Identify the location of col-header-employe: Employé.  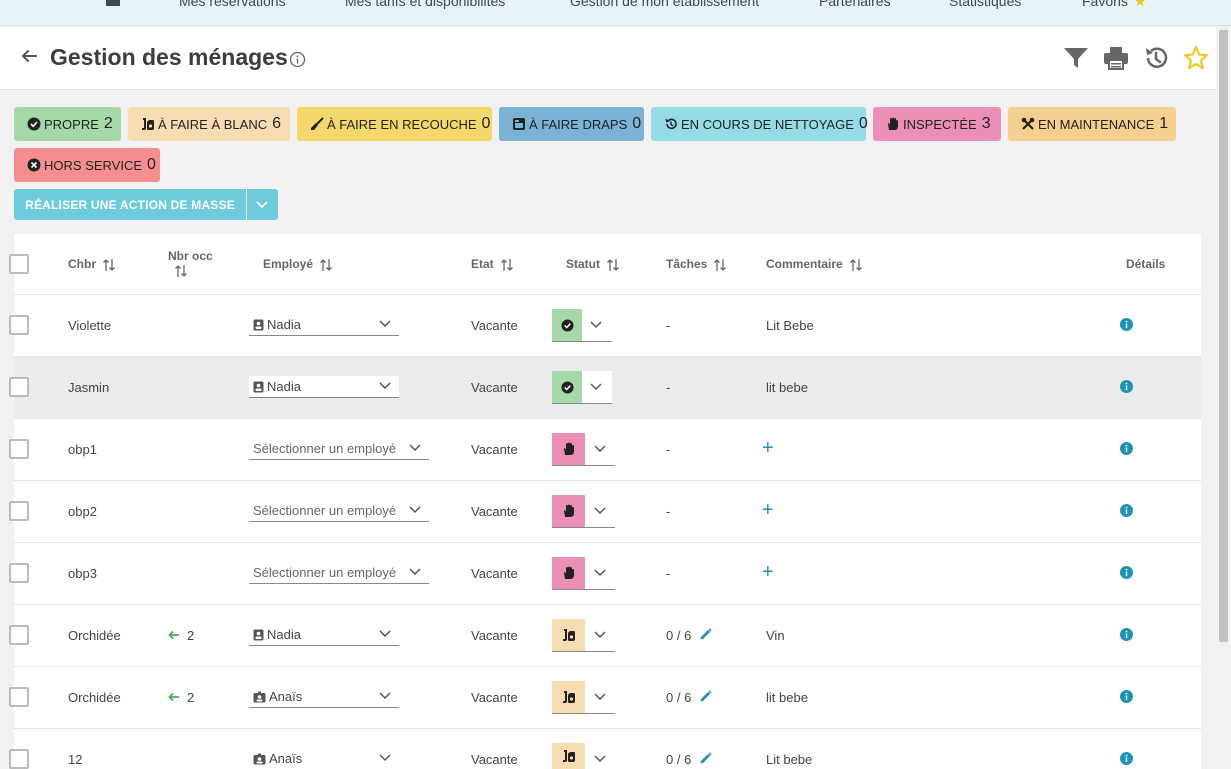
(298, 264).